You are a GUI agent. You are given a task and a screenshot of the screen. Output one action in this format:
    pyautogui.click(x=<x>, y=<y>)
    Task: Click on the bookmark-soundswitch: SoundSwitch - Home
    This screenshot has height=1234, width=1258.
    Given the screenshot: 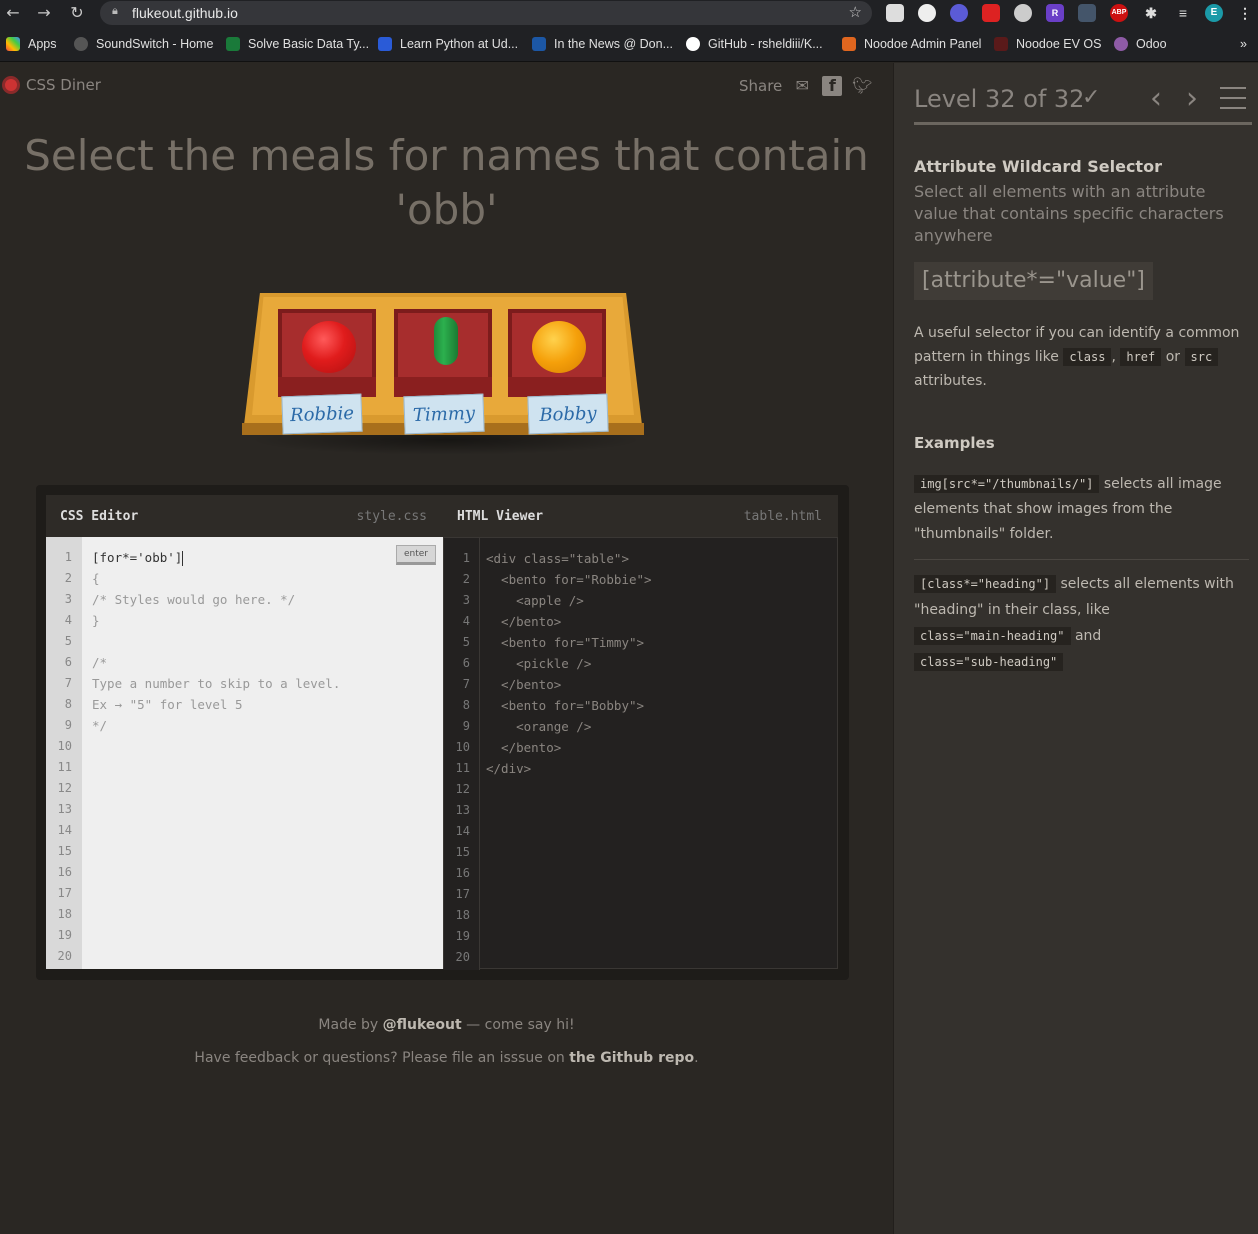 What is the action you would take?
    pyautogui.click(x=143, y=44)
    